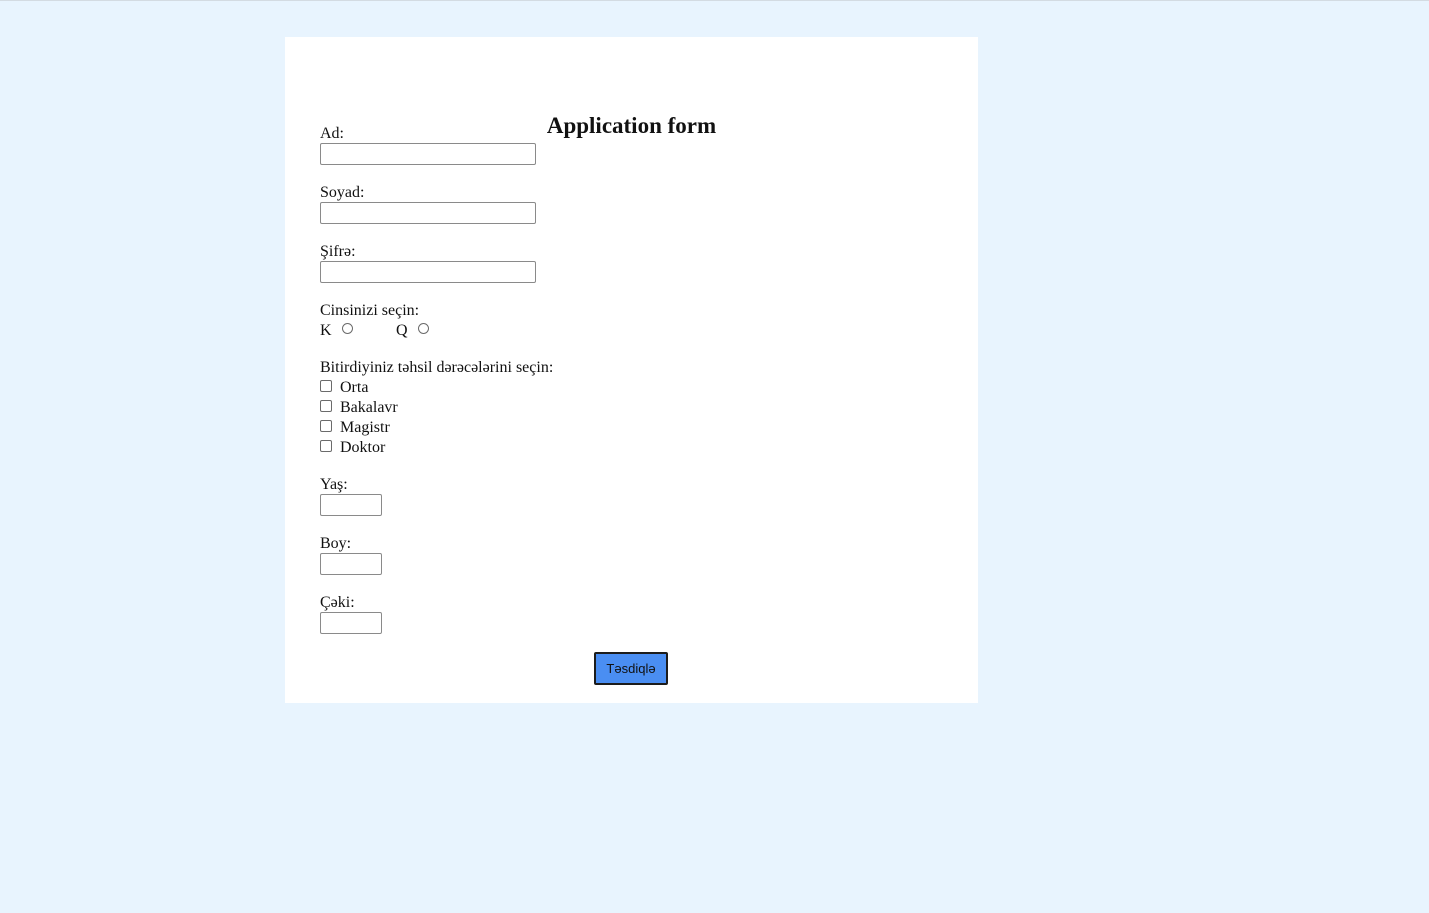 Image resolution: width=1429 pixels, height=913 pixels. I want to click on education-magistr-label: Magistr, so click(365, 427).